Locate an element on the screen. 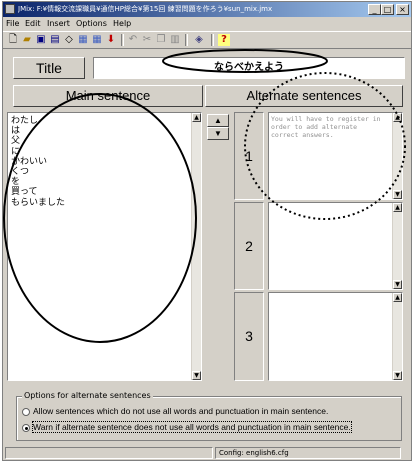  radio-selected-dot is located at coordinates (26, 428).